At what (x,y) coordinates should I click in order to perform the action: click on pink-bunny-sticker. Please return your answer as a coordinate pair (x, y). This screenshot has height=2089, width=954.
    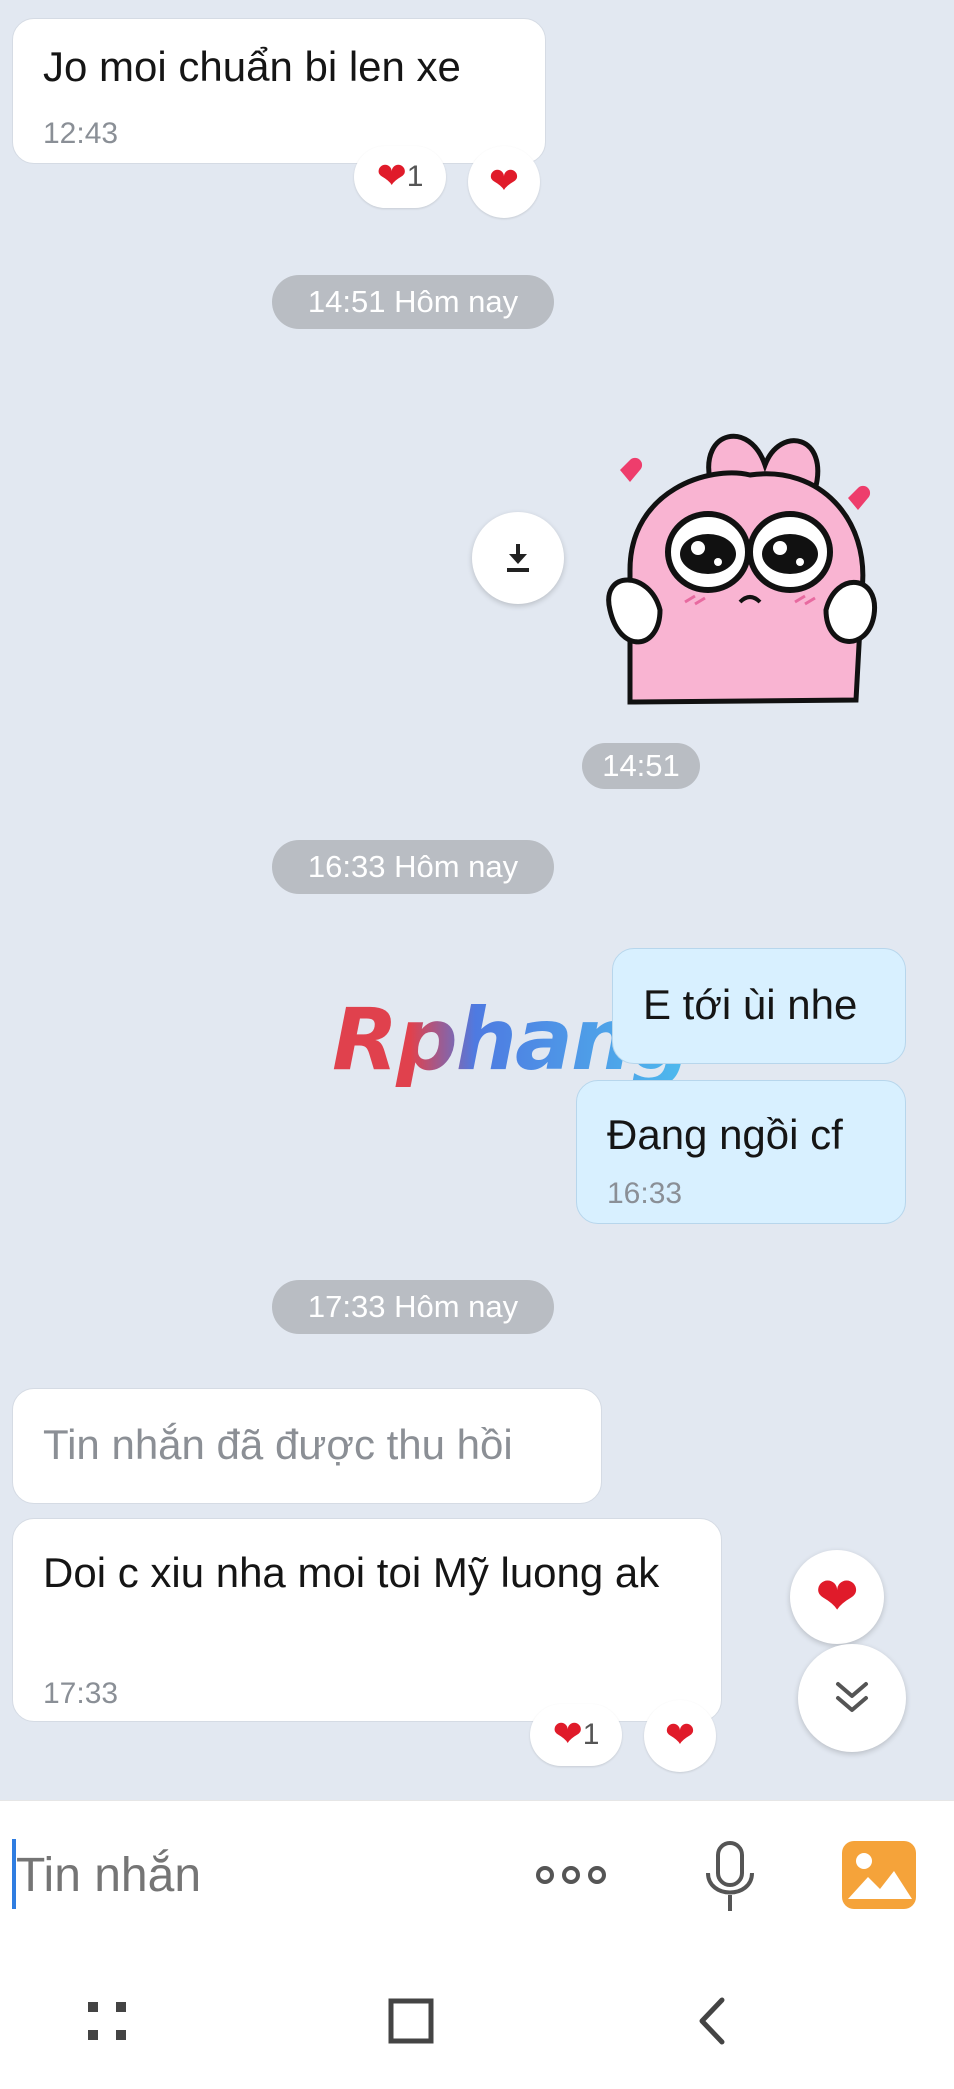
    Looking at the image, I should click on (742, 569).